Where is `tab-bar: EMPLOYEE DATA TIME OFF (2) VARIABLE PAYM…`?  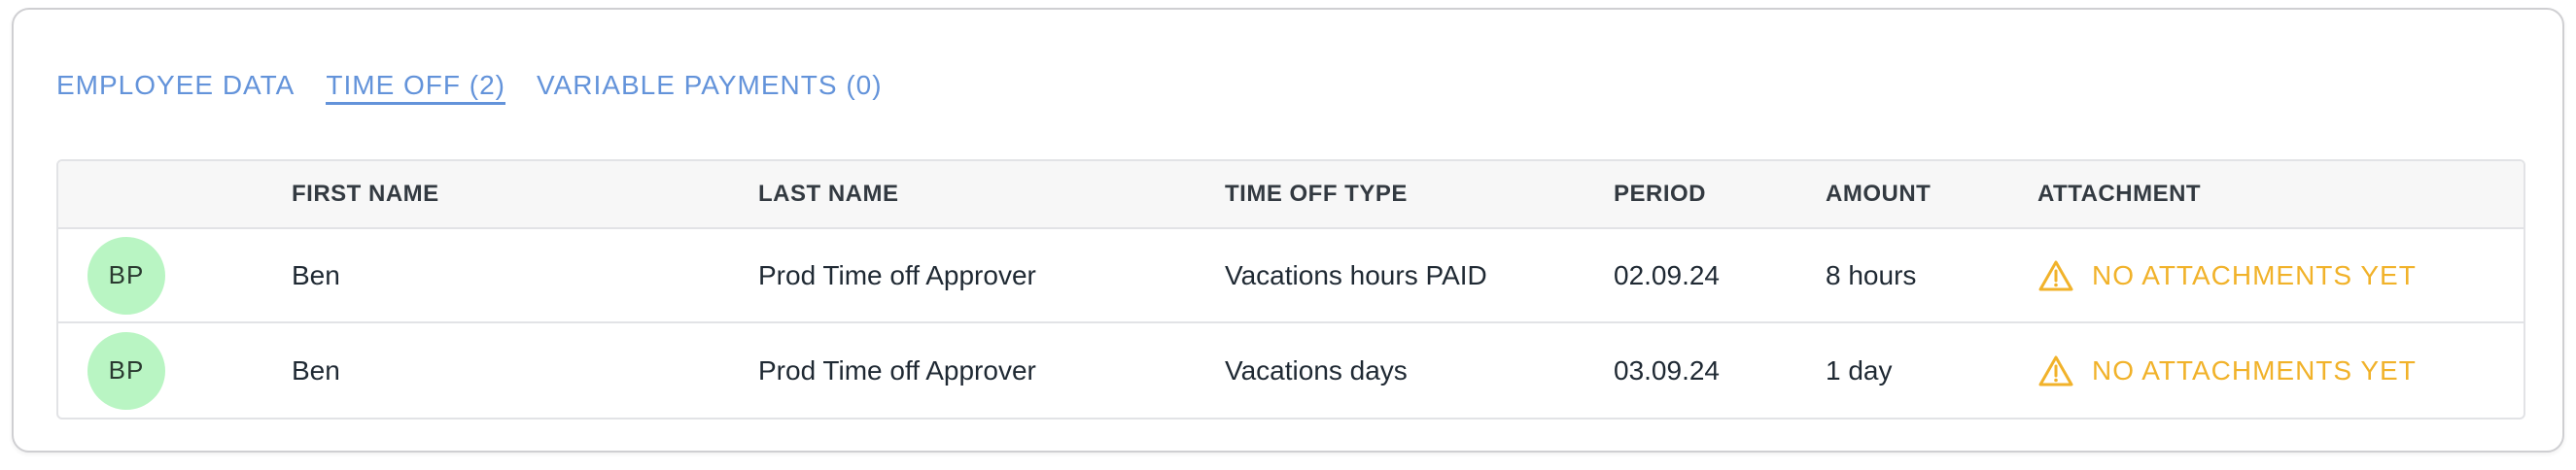
tab-bar: EMPLOYEE DATA TIME OFF (2) VARIABLE PAYM… is located at coordinates (470, 87).